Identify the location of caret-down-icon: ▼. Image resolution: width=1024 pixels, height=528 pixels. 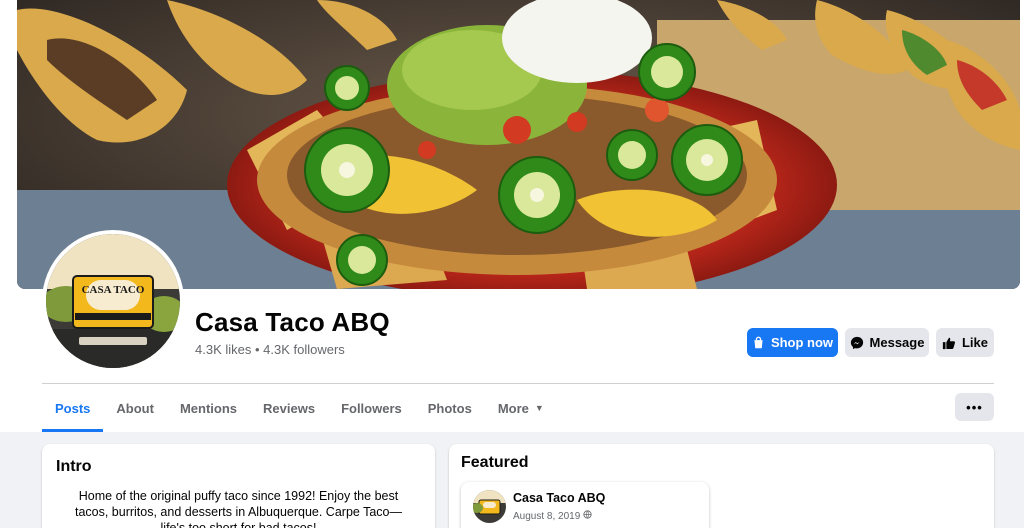
(539, 408).